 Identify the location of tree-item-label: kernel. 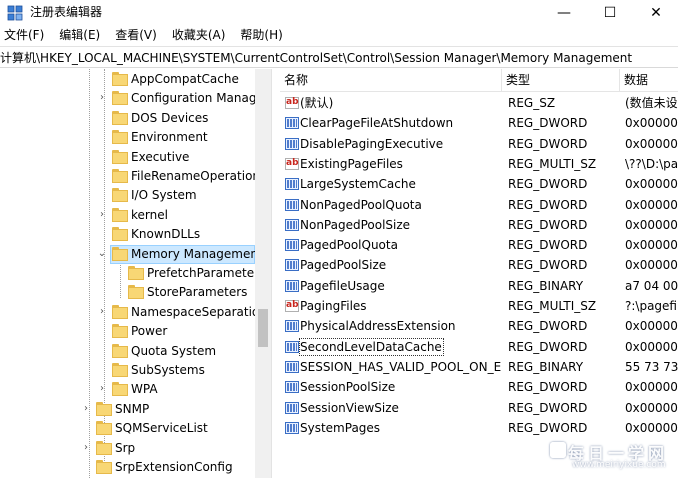
(149, 215).